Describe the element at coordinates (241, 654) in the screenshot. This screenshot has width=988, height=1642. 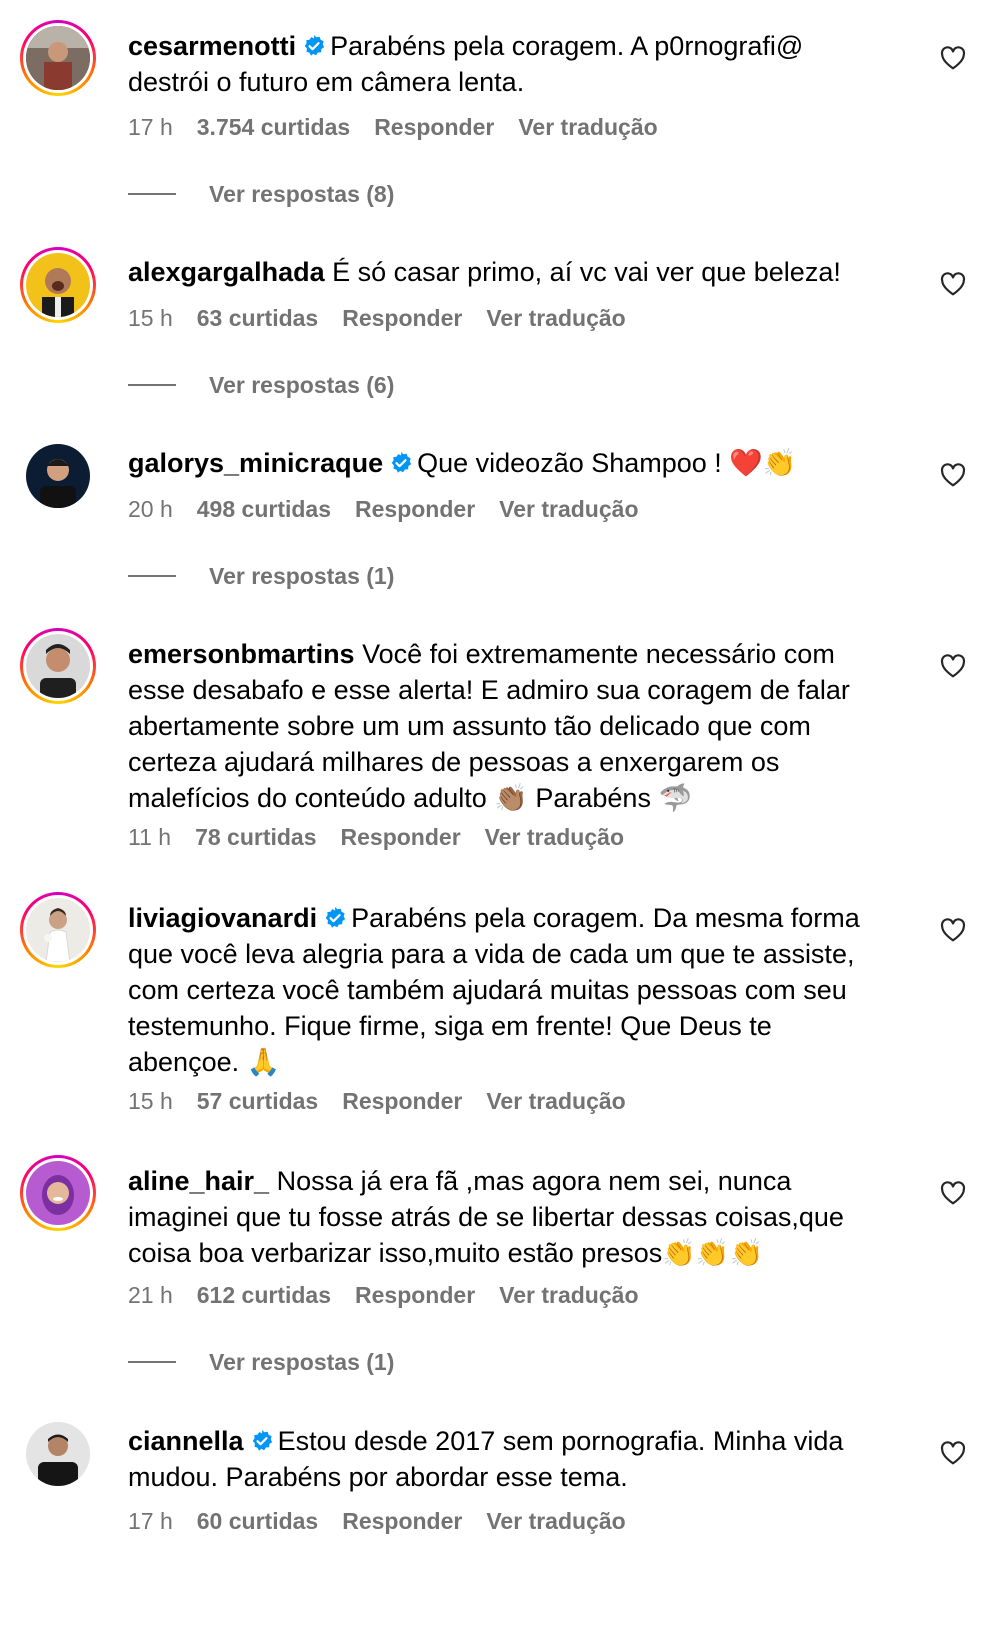
I see `comment-username: emersonbmartins` at that location.